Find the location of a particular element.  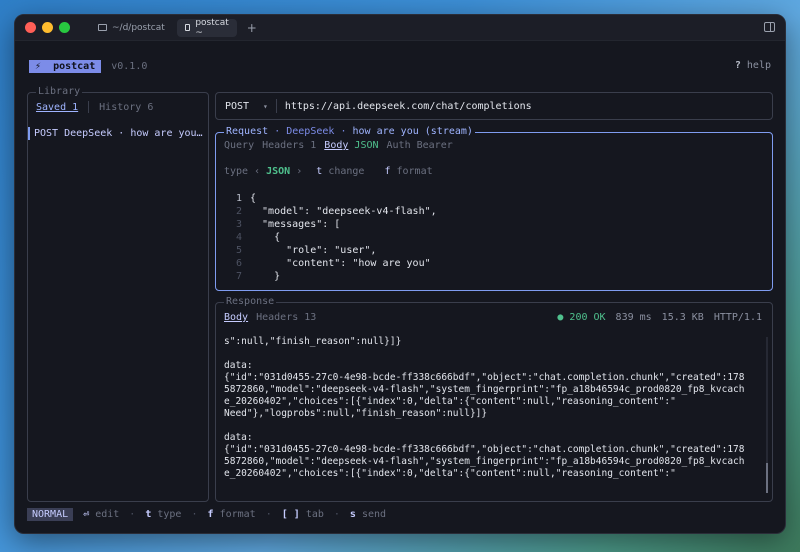

method-select: POST is located at coordinates (244, 106).